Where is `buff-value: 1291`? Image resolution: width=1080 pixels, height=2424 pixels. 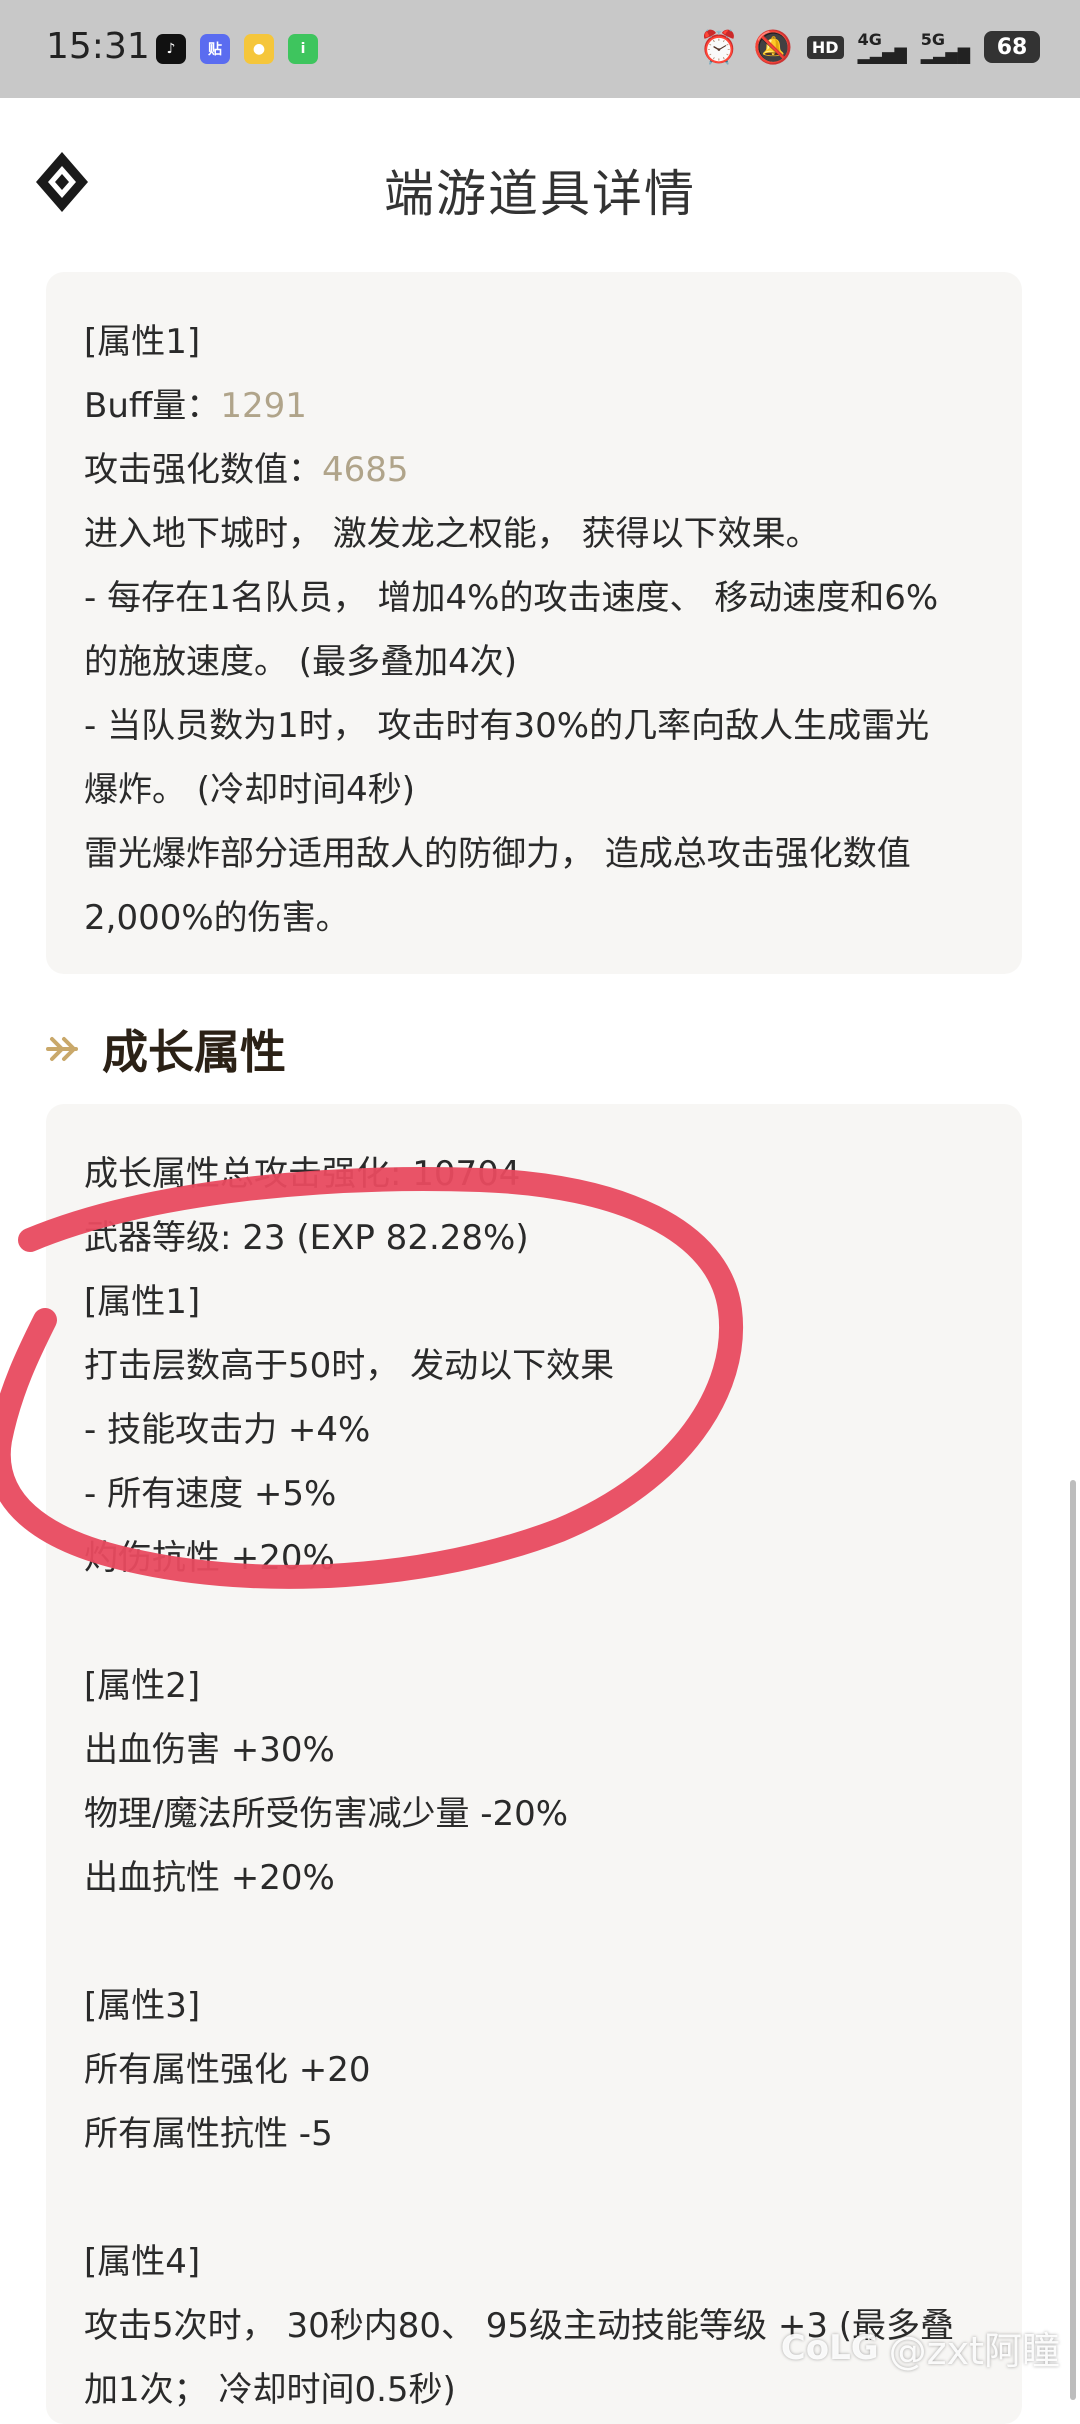 buff-value: 1291 is located at coordinates (263, 406).